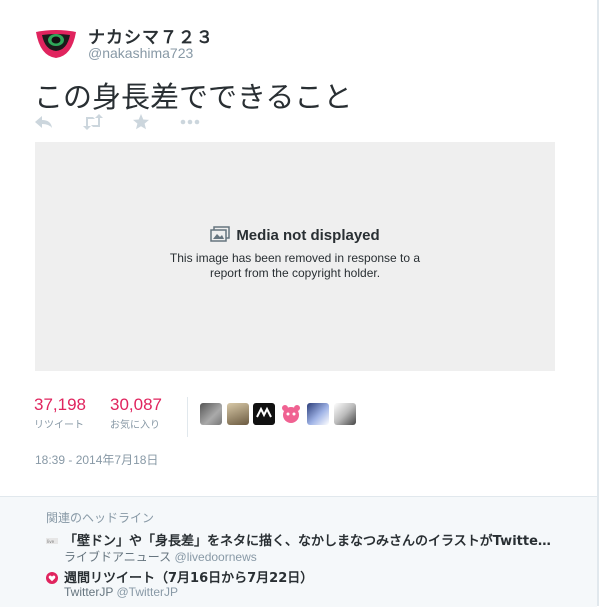 Image resolution: width=599 pixels, height=607 pixels. I want to click on tweet-text: この身長差でできること, so click(193, 97).